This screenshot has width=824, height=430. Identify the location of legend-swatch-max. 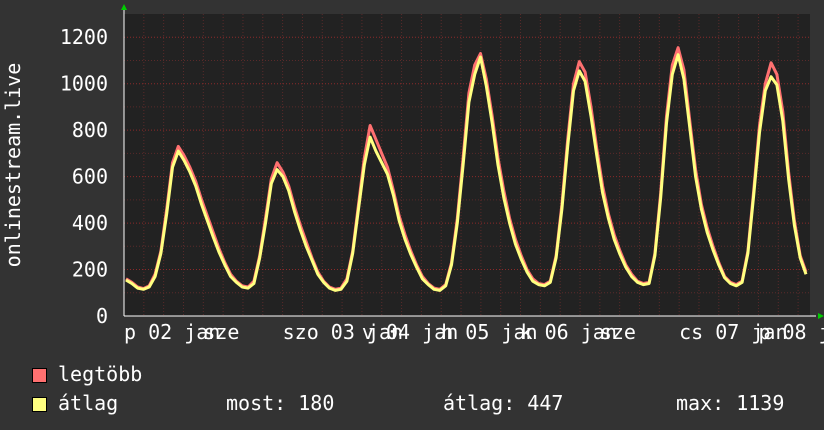
(39, 375).